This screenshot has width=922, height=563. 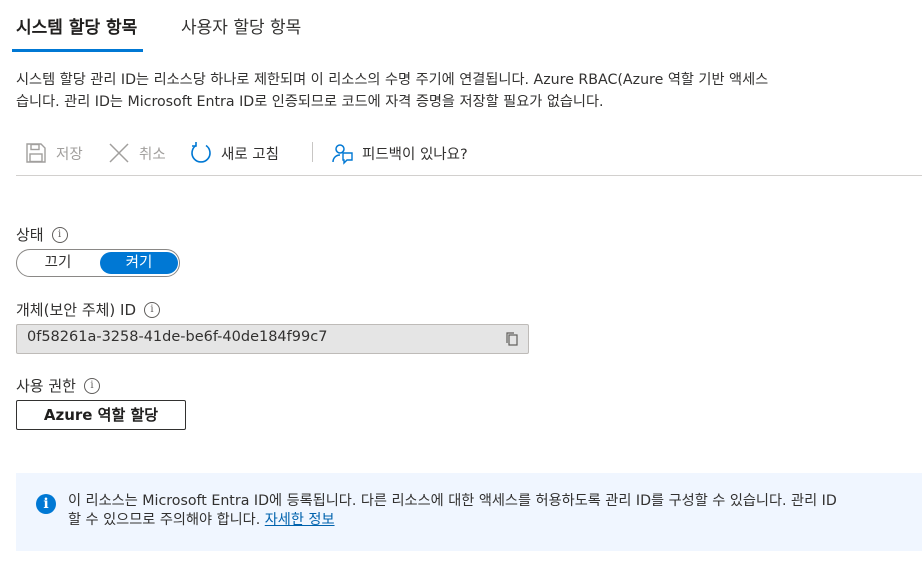 I want to click on close-icon, so click(x=119, y=153).